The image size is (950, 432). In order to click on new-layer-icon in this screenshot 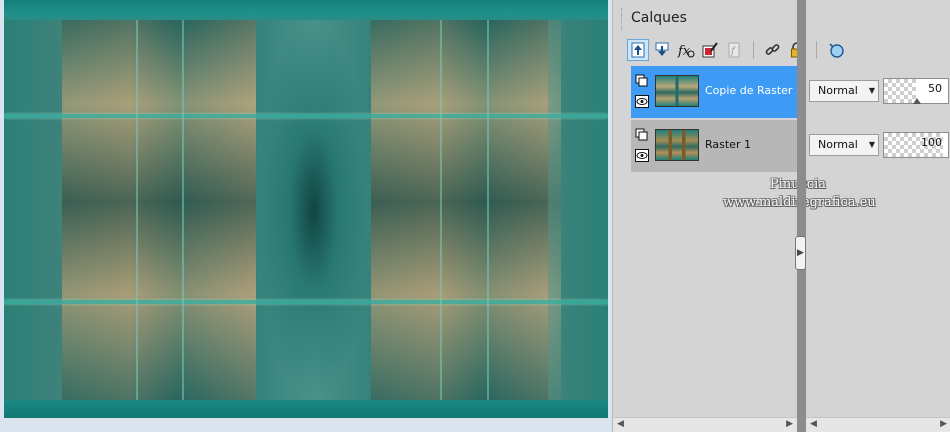, I will do `click(836, 50)`.